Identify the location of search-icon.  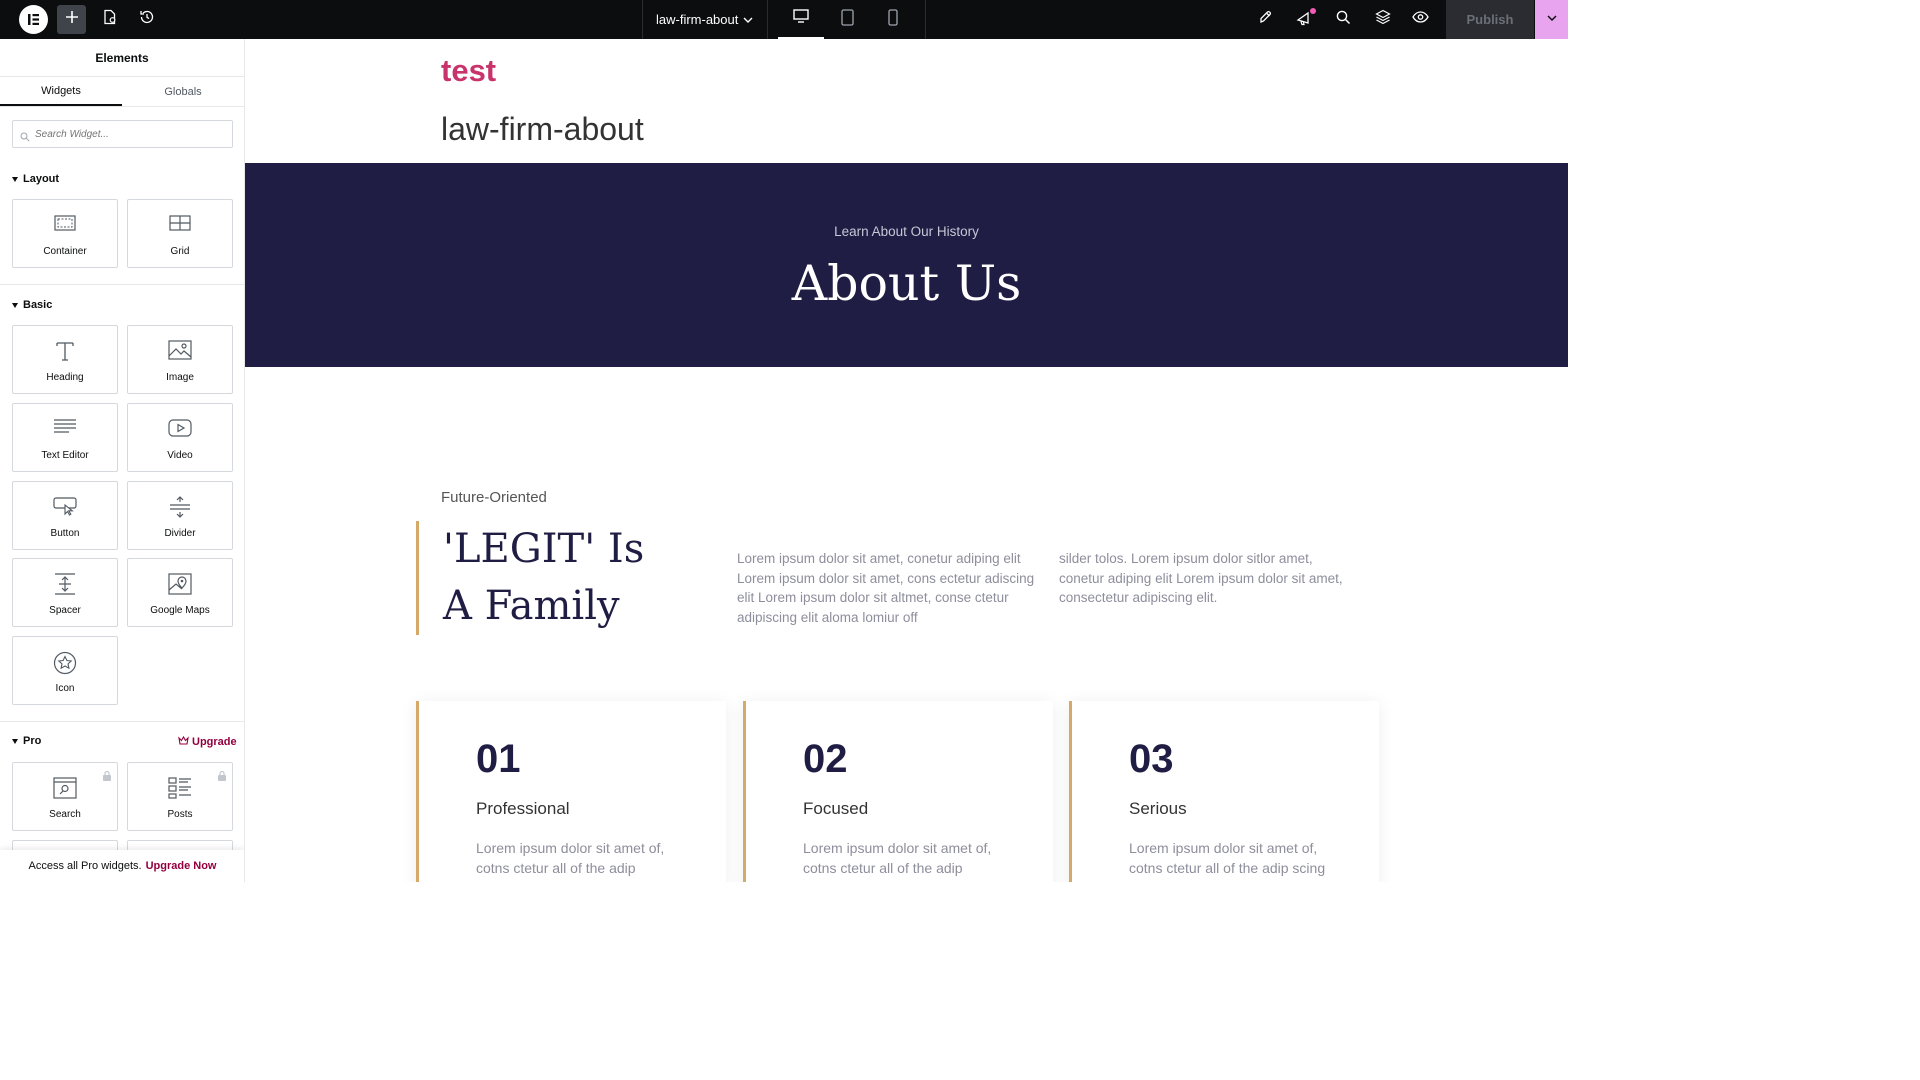
(1343, 20).